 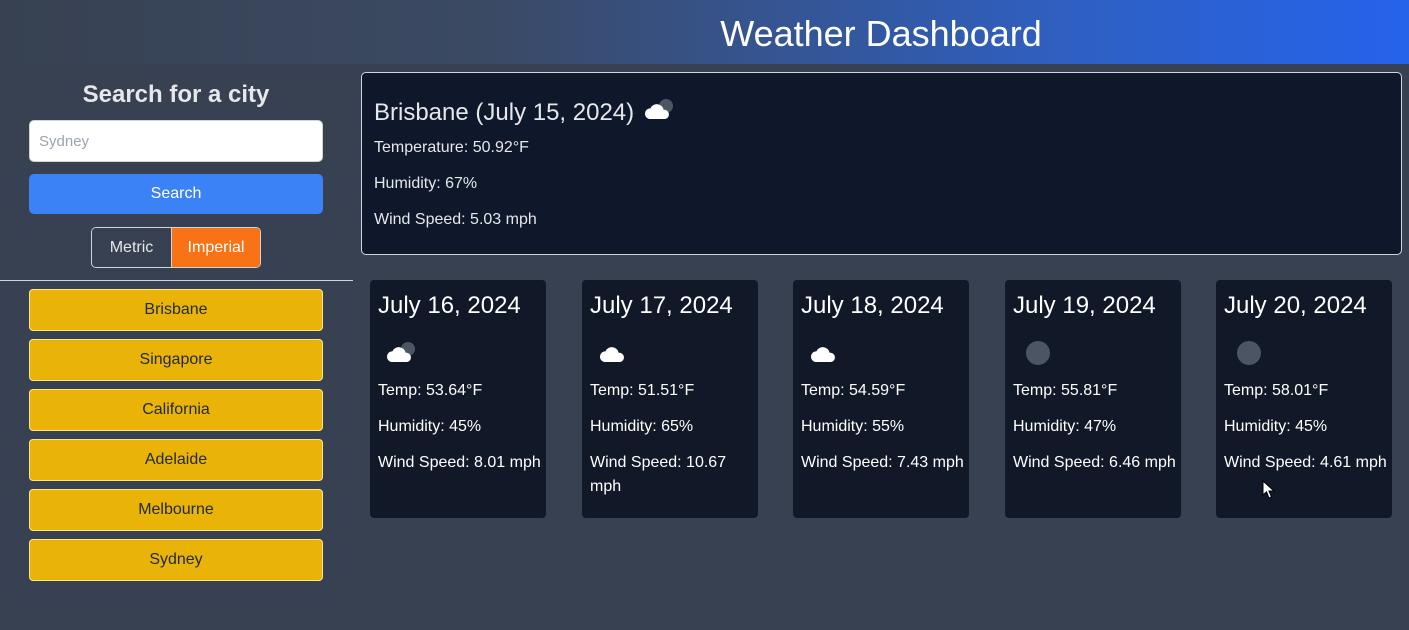 I want to click on forecast-temp: Temp: 54.59°F, so click(x=853, y=390).